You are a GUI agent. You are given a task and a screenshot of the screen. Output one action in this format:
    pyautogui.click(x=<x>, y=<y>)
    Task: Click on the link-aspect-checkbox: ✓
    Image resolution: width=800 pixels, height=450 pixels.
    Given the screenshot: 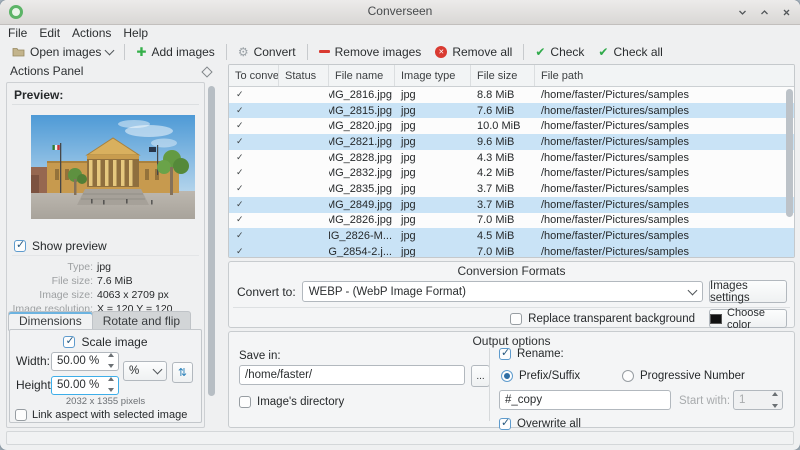 What is the action you would take?
    pyautogui.click(x=21, y=415)
    